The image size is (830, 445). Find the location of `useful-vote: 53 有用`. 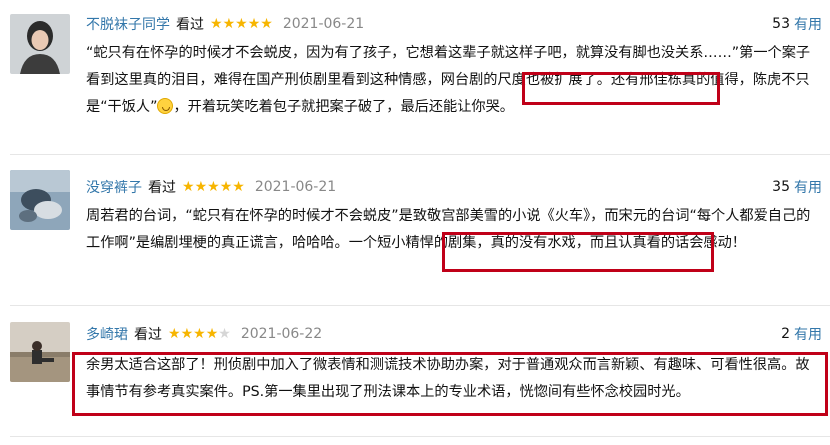

useful-vote: 53 有用 is located at coordinates (797, 24).